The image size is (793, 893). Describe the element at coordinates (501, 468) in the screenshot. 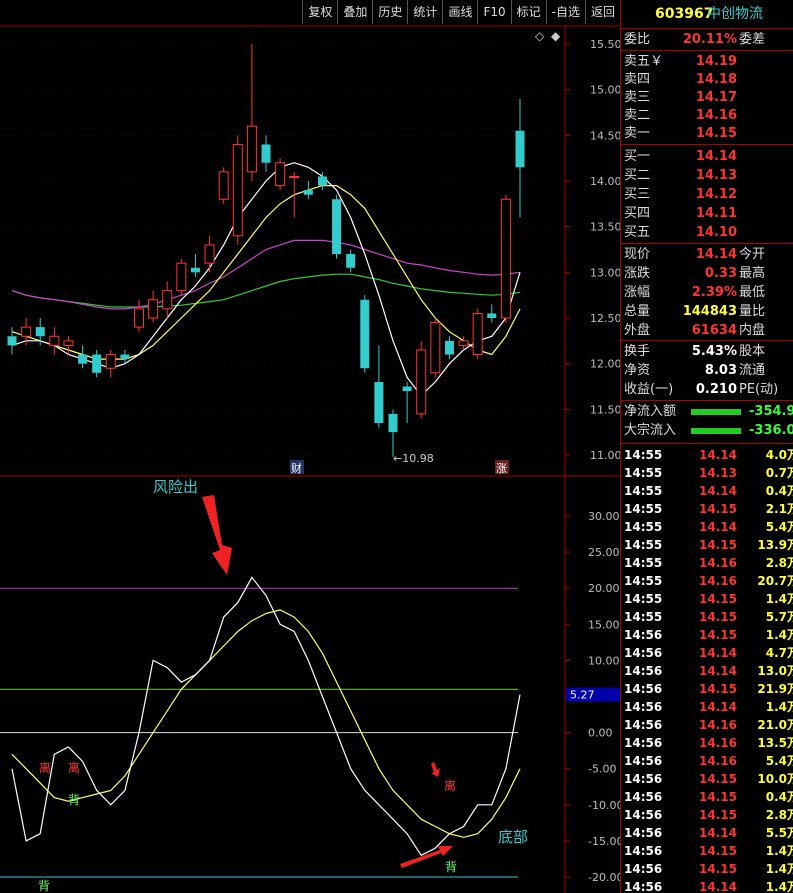

I see `zhang-marker: 涨` at that location.